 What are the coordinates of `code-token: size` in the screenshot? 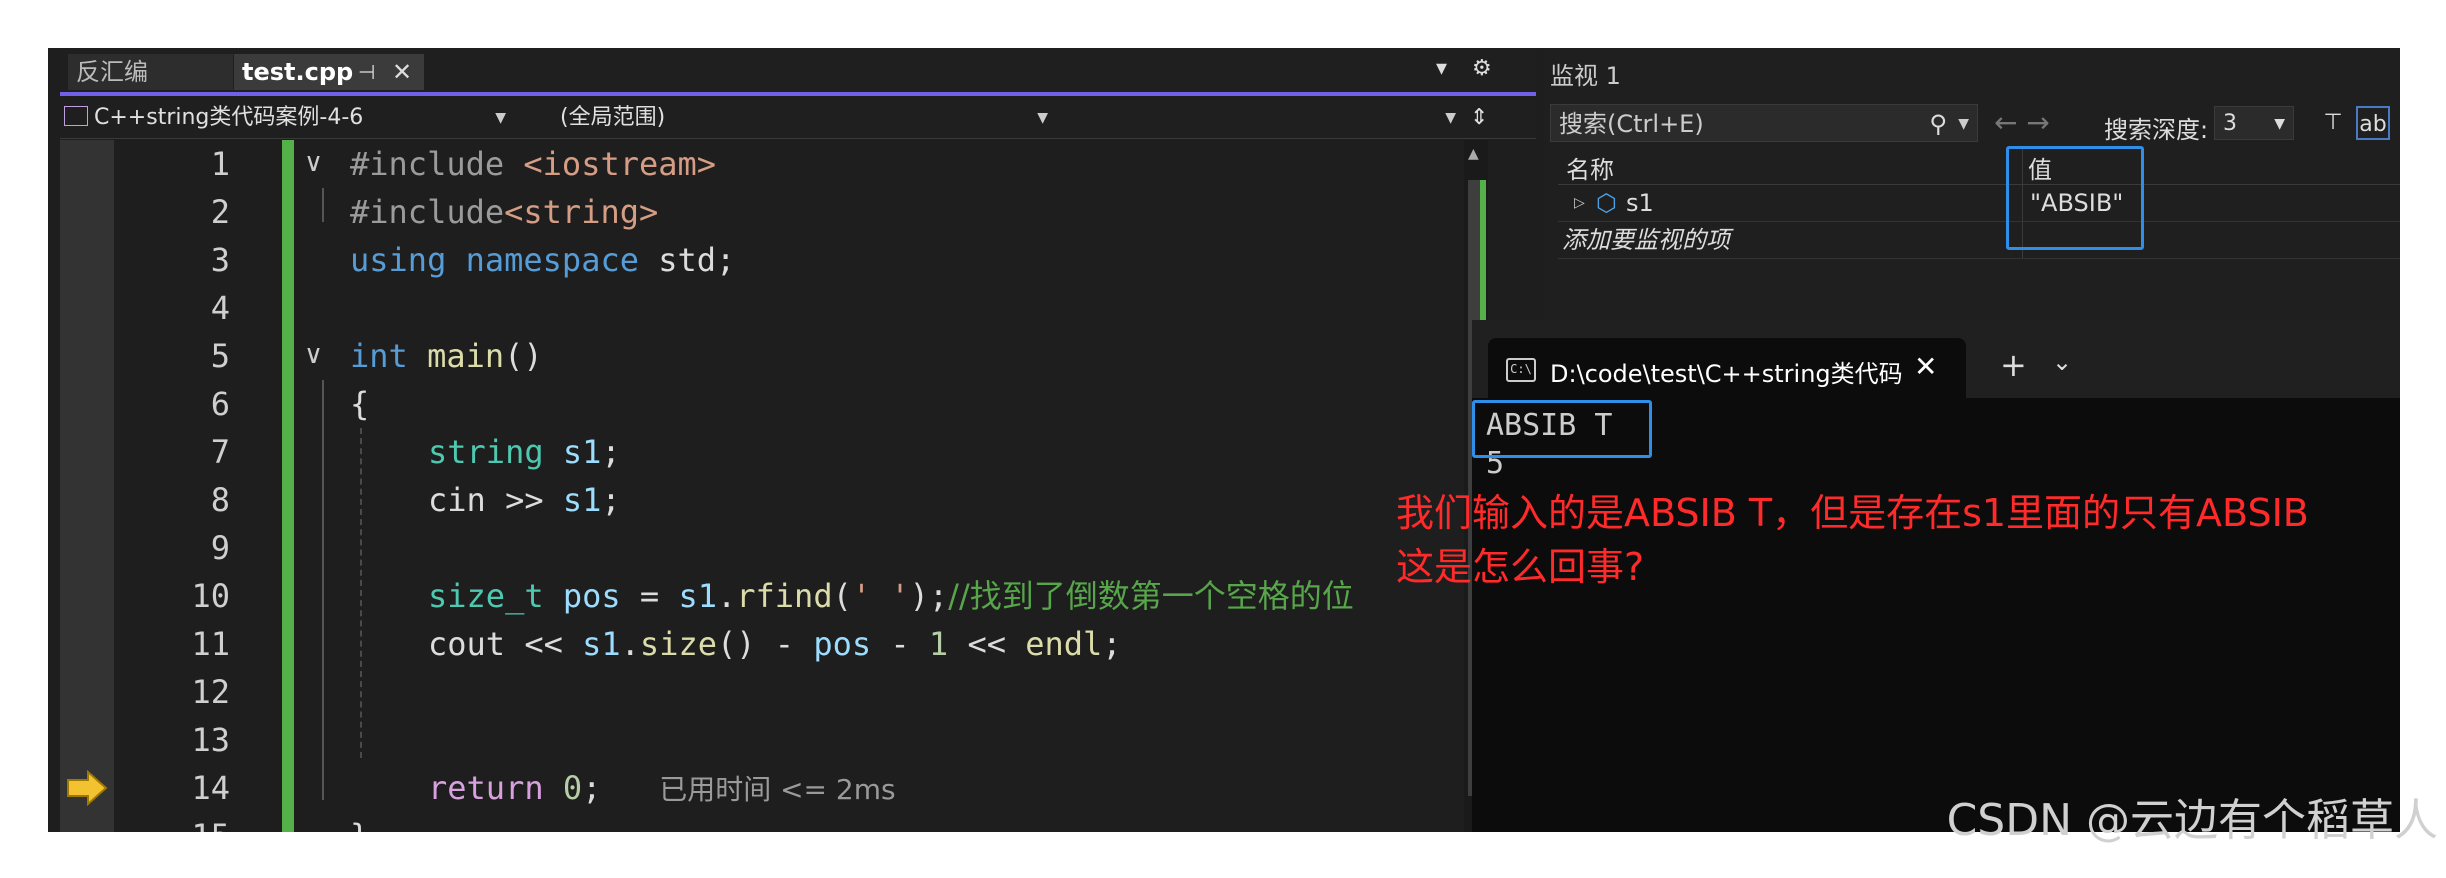 It's located at (678, 644).